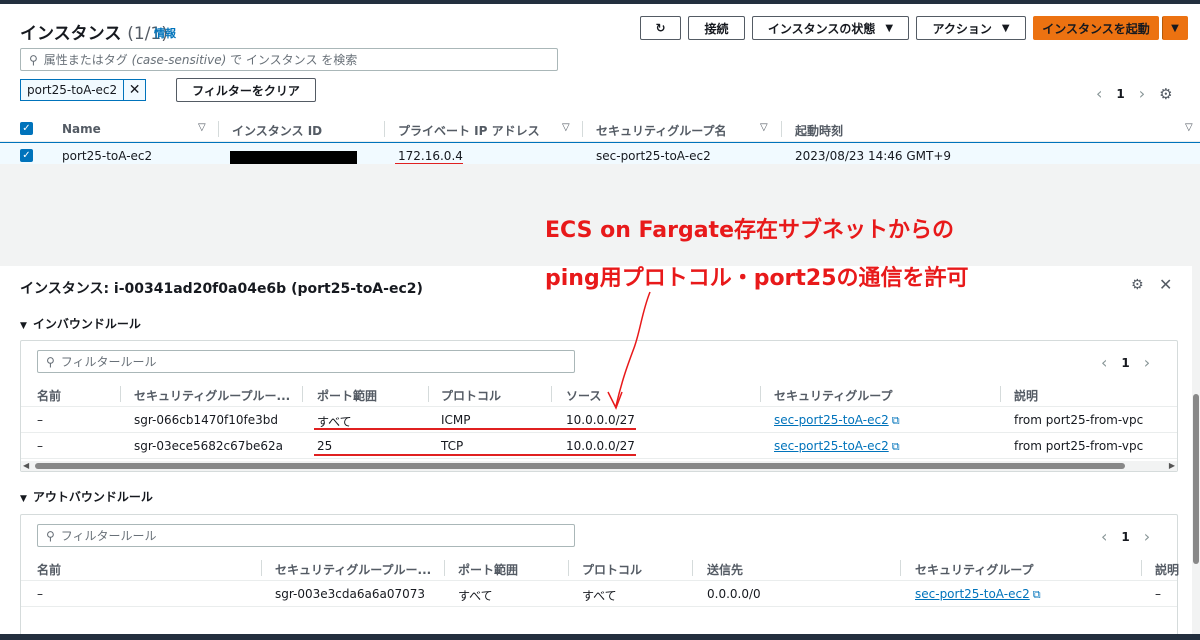 This screenshot has width=1200, height=640. Describe the element at coordinates (277, 130) in the screenshot. I see `column-header-instance-id: インスタンス ID` at that location.